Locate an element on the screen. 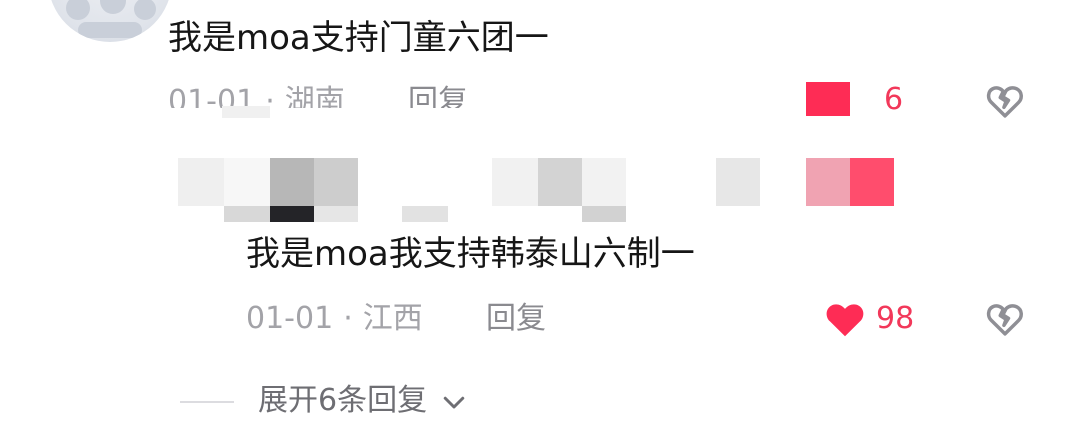 This screenshot has width=1080, height=445. comment-meta: 01-01 · 湖南 is located at coordinates (256, 96).